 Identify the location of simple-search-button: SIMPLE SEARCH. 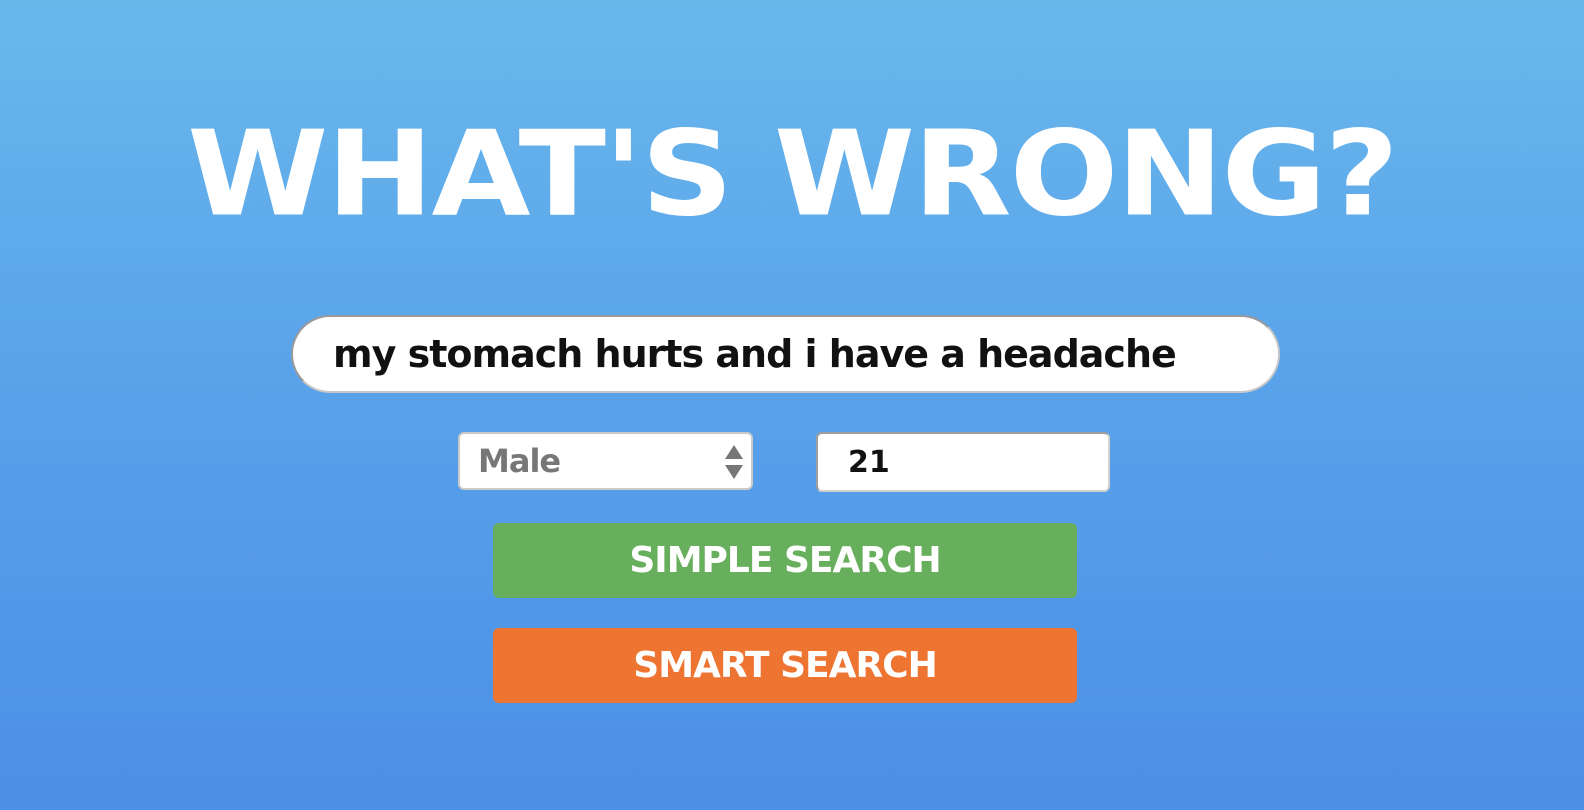
(785, 560).